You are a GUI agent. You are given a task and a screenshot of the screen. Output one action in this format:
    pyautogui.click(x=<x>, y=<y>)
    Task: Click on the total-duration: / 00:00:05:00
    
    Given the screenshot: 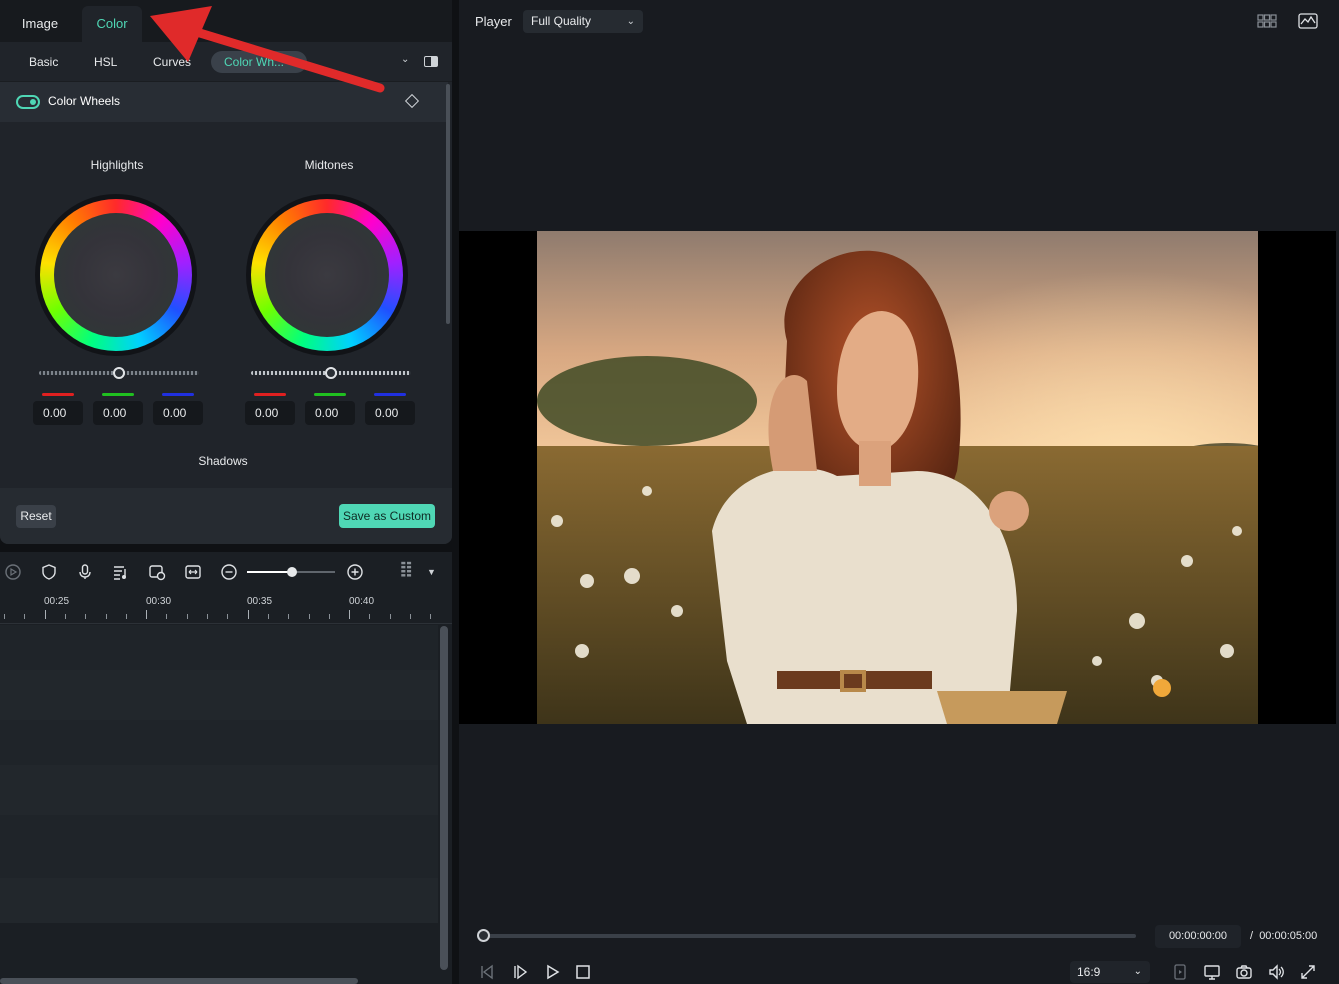 What is the action you would take?
    pyautogui.click(x=1283, y=936)
    